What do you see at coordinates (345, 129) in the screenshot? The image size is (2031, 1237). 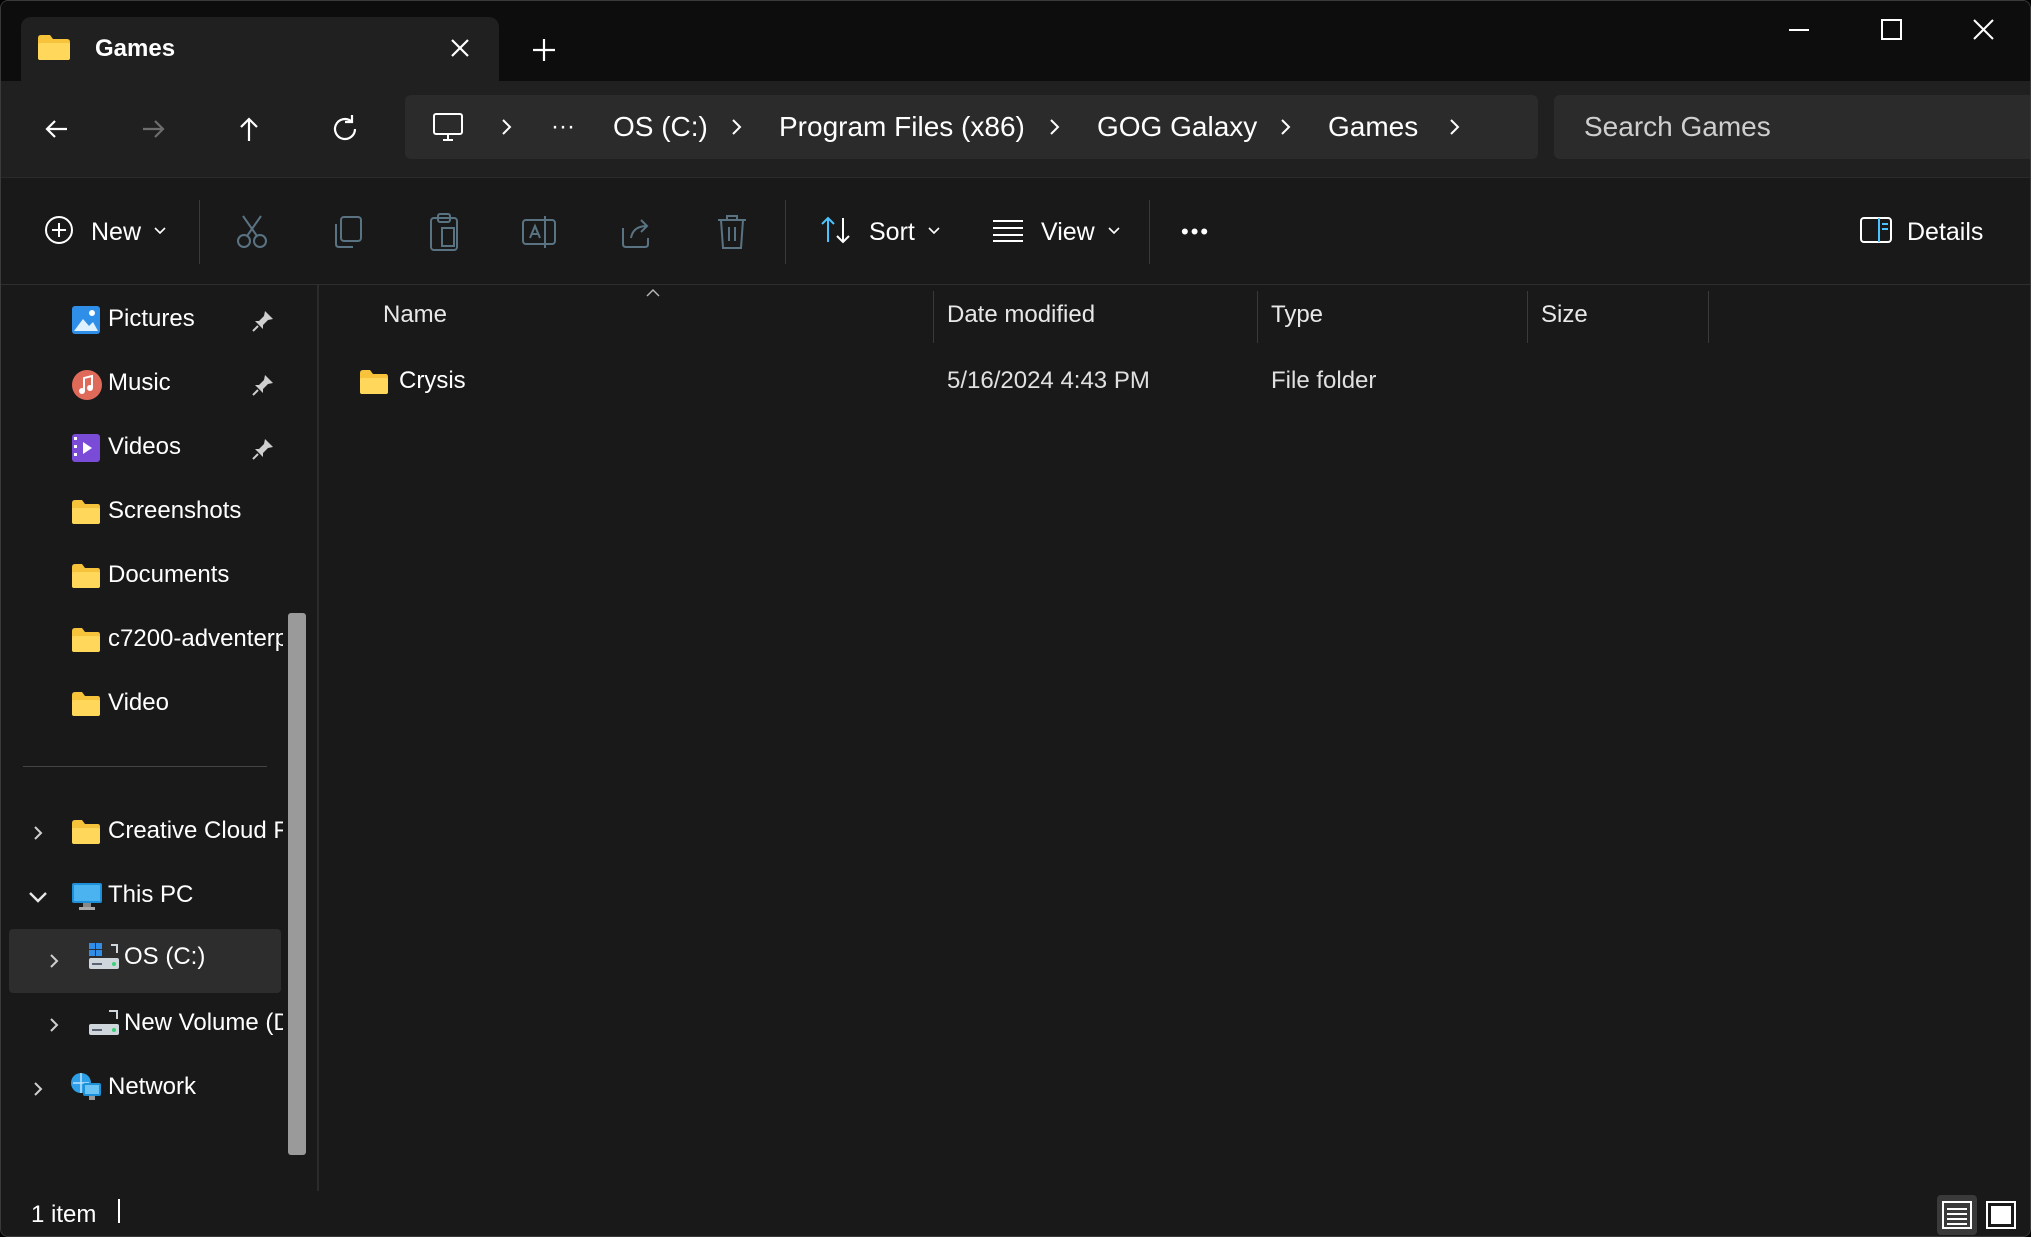 I see `refresh-icon` at bounding box center [345, 129].